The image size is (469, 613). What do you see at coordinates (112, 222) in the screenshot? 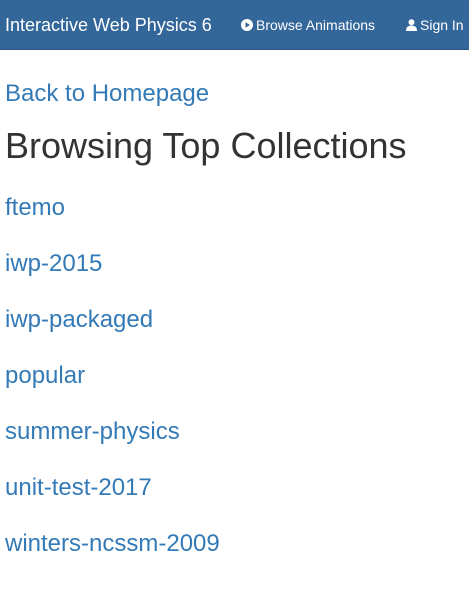
I see `list-item: ftemo` at bounding box center [112, 222].